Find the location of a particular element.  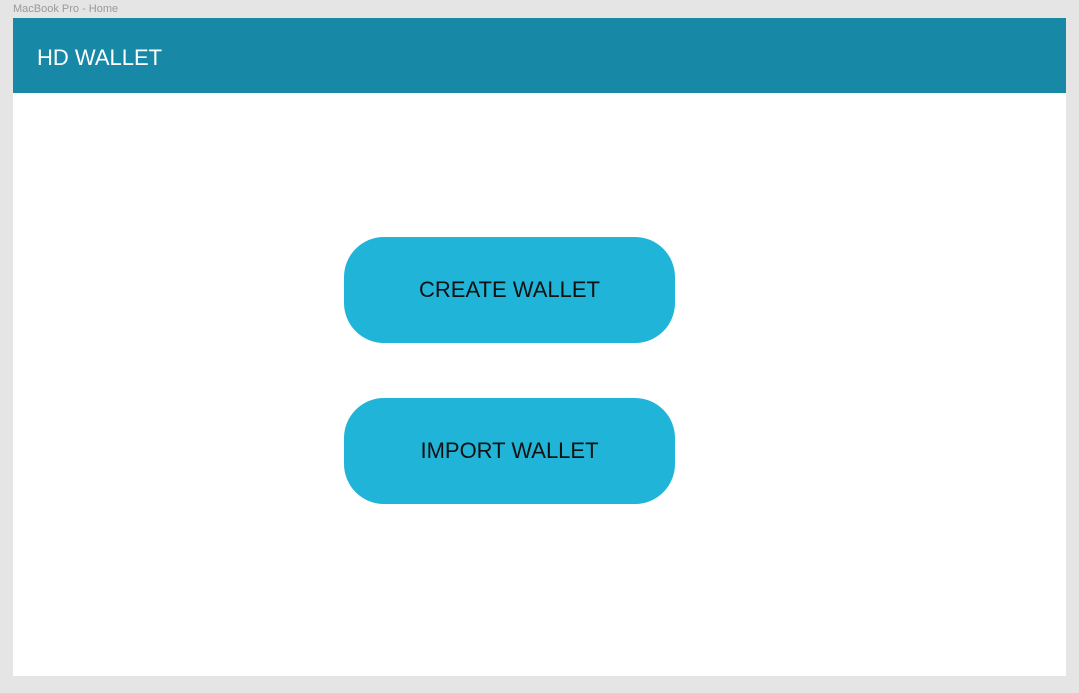

create-wallet-button: CREATE WALLET is located at coordinates (509, 290).